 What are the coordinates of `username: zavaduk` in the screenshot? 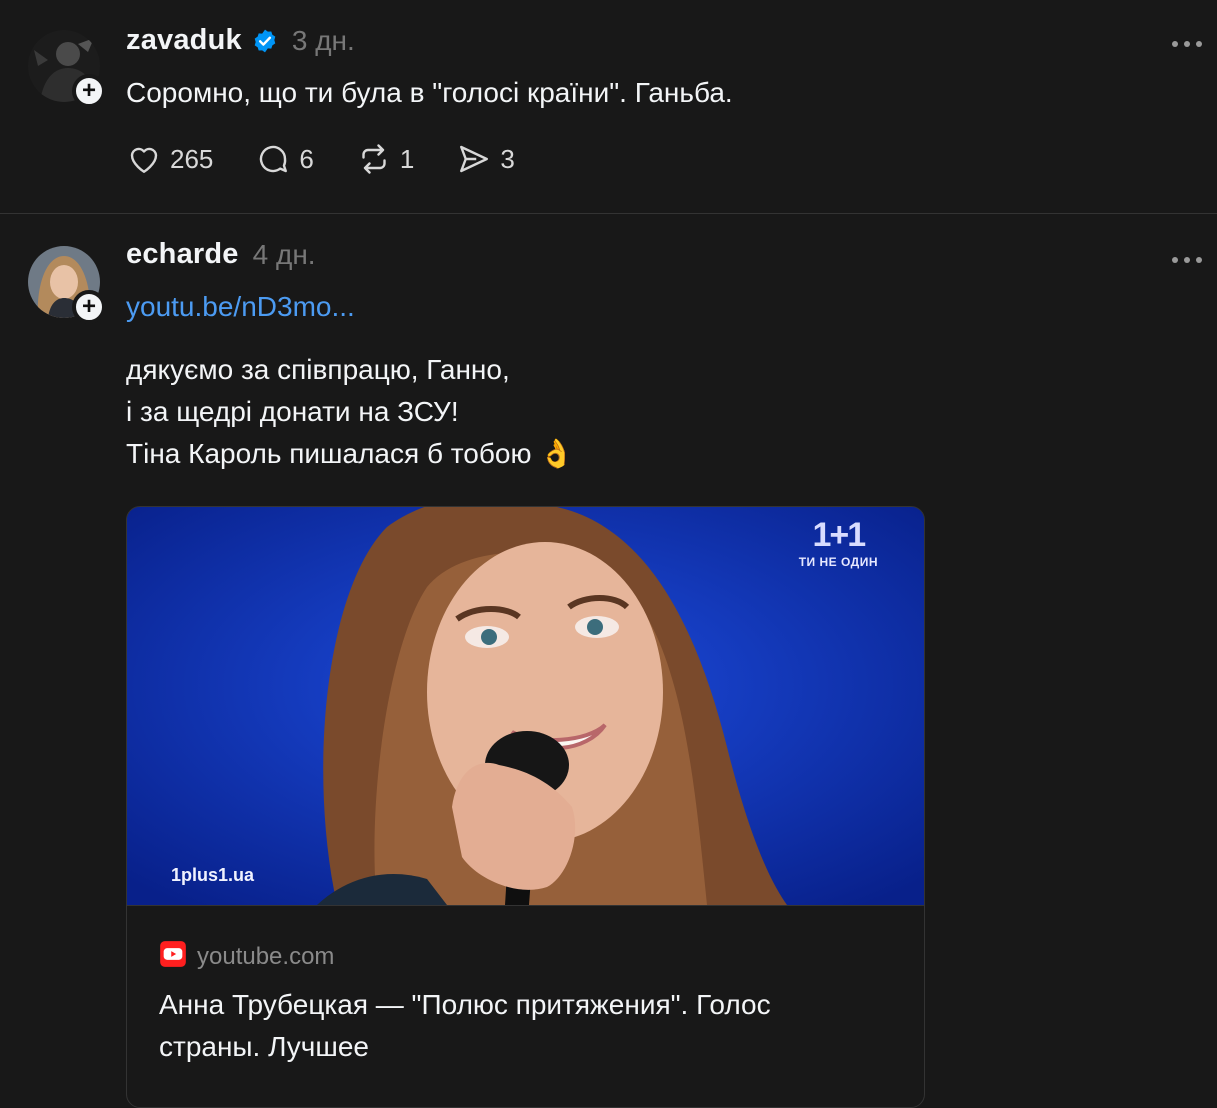 It's located at (184, 40).